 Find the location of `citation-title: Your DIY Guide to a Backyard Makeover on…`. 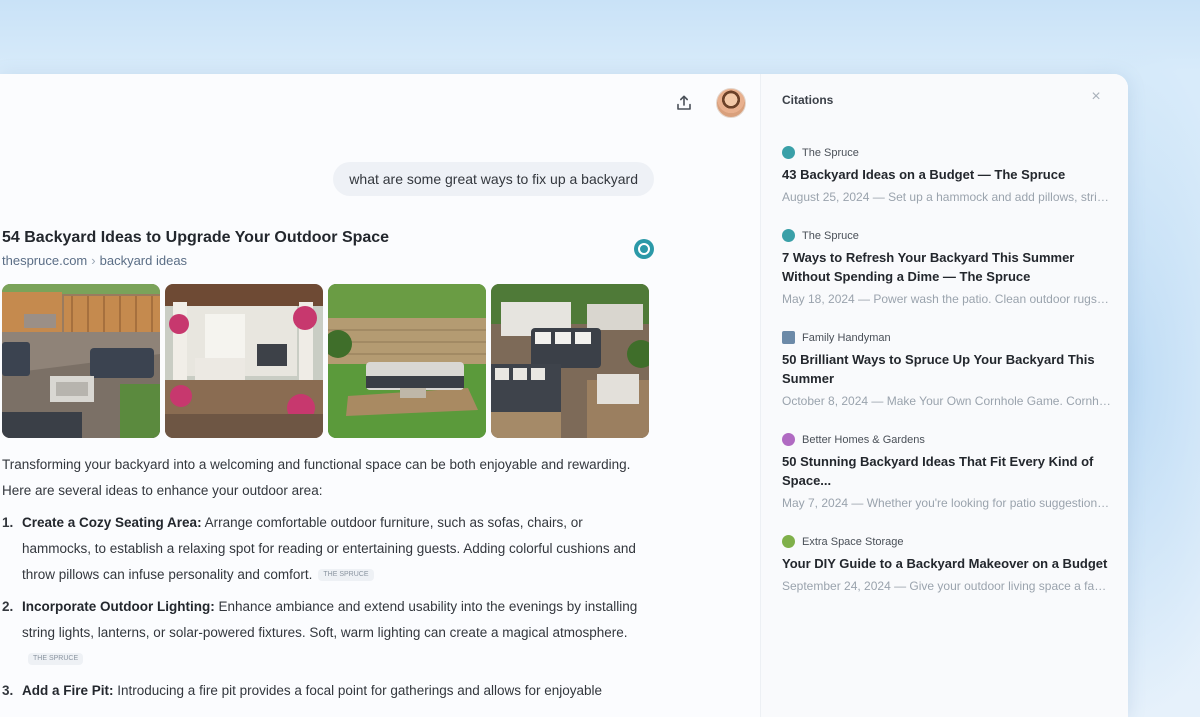

citation-title: Your DIY Guide to a Backyard Makeover on… is located at coordinates (947, 563).